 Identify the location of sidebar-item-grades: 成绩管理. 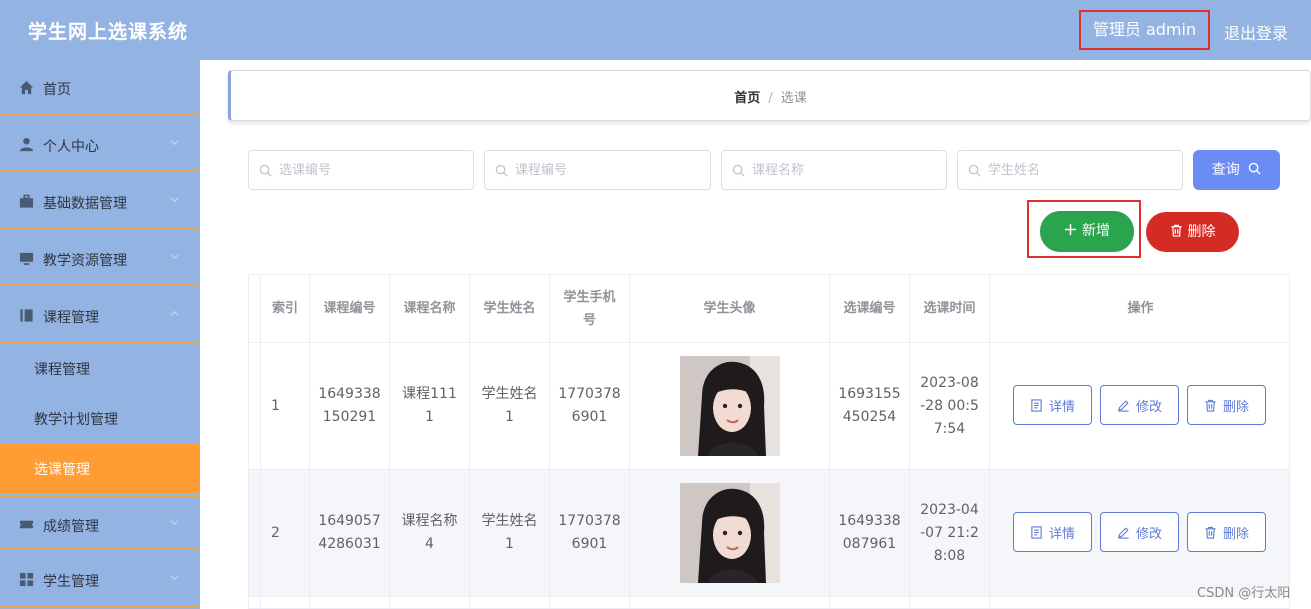
(100, 522).